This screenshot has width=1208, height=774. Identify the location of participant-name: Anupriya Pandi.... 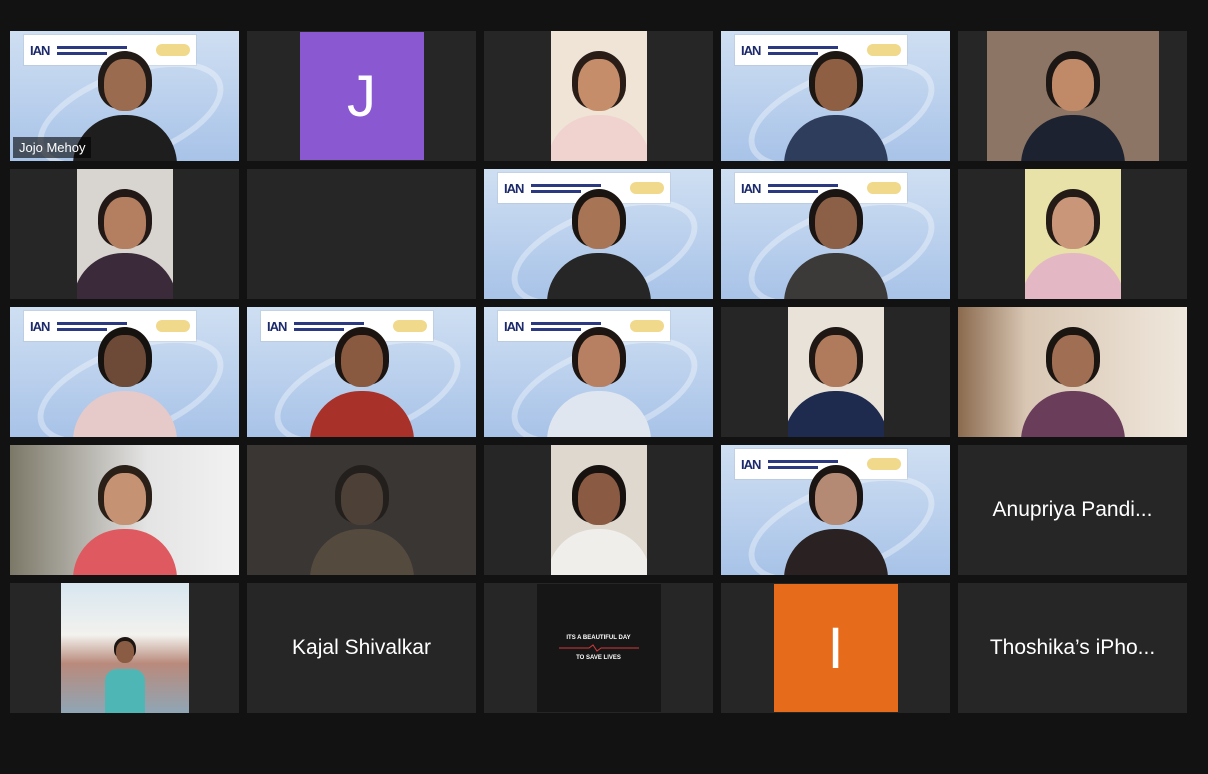
(1072, 509).